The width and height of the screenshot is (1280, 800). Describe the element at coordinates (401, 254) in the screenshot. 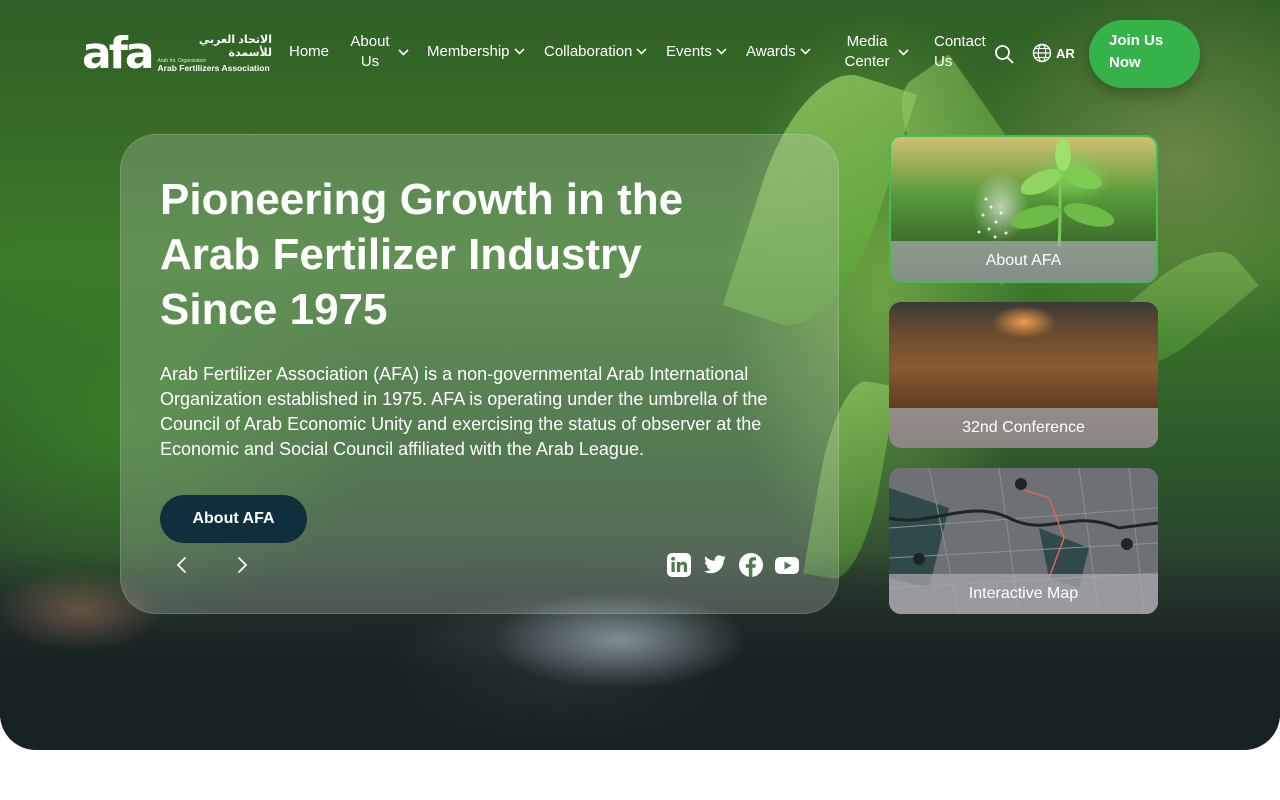

I see `hero-headline-line2: Arab Fertilizer Industry` at that location.